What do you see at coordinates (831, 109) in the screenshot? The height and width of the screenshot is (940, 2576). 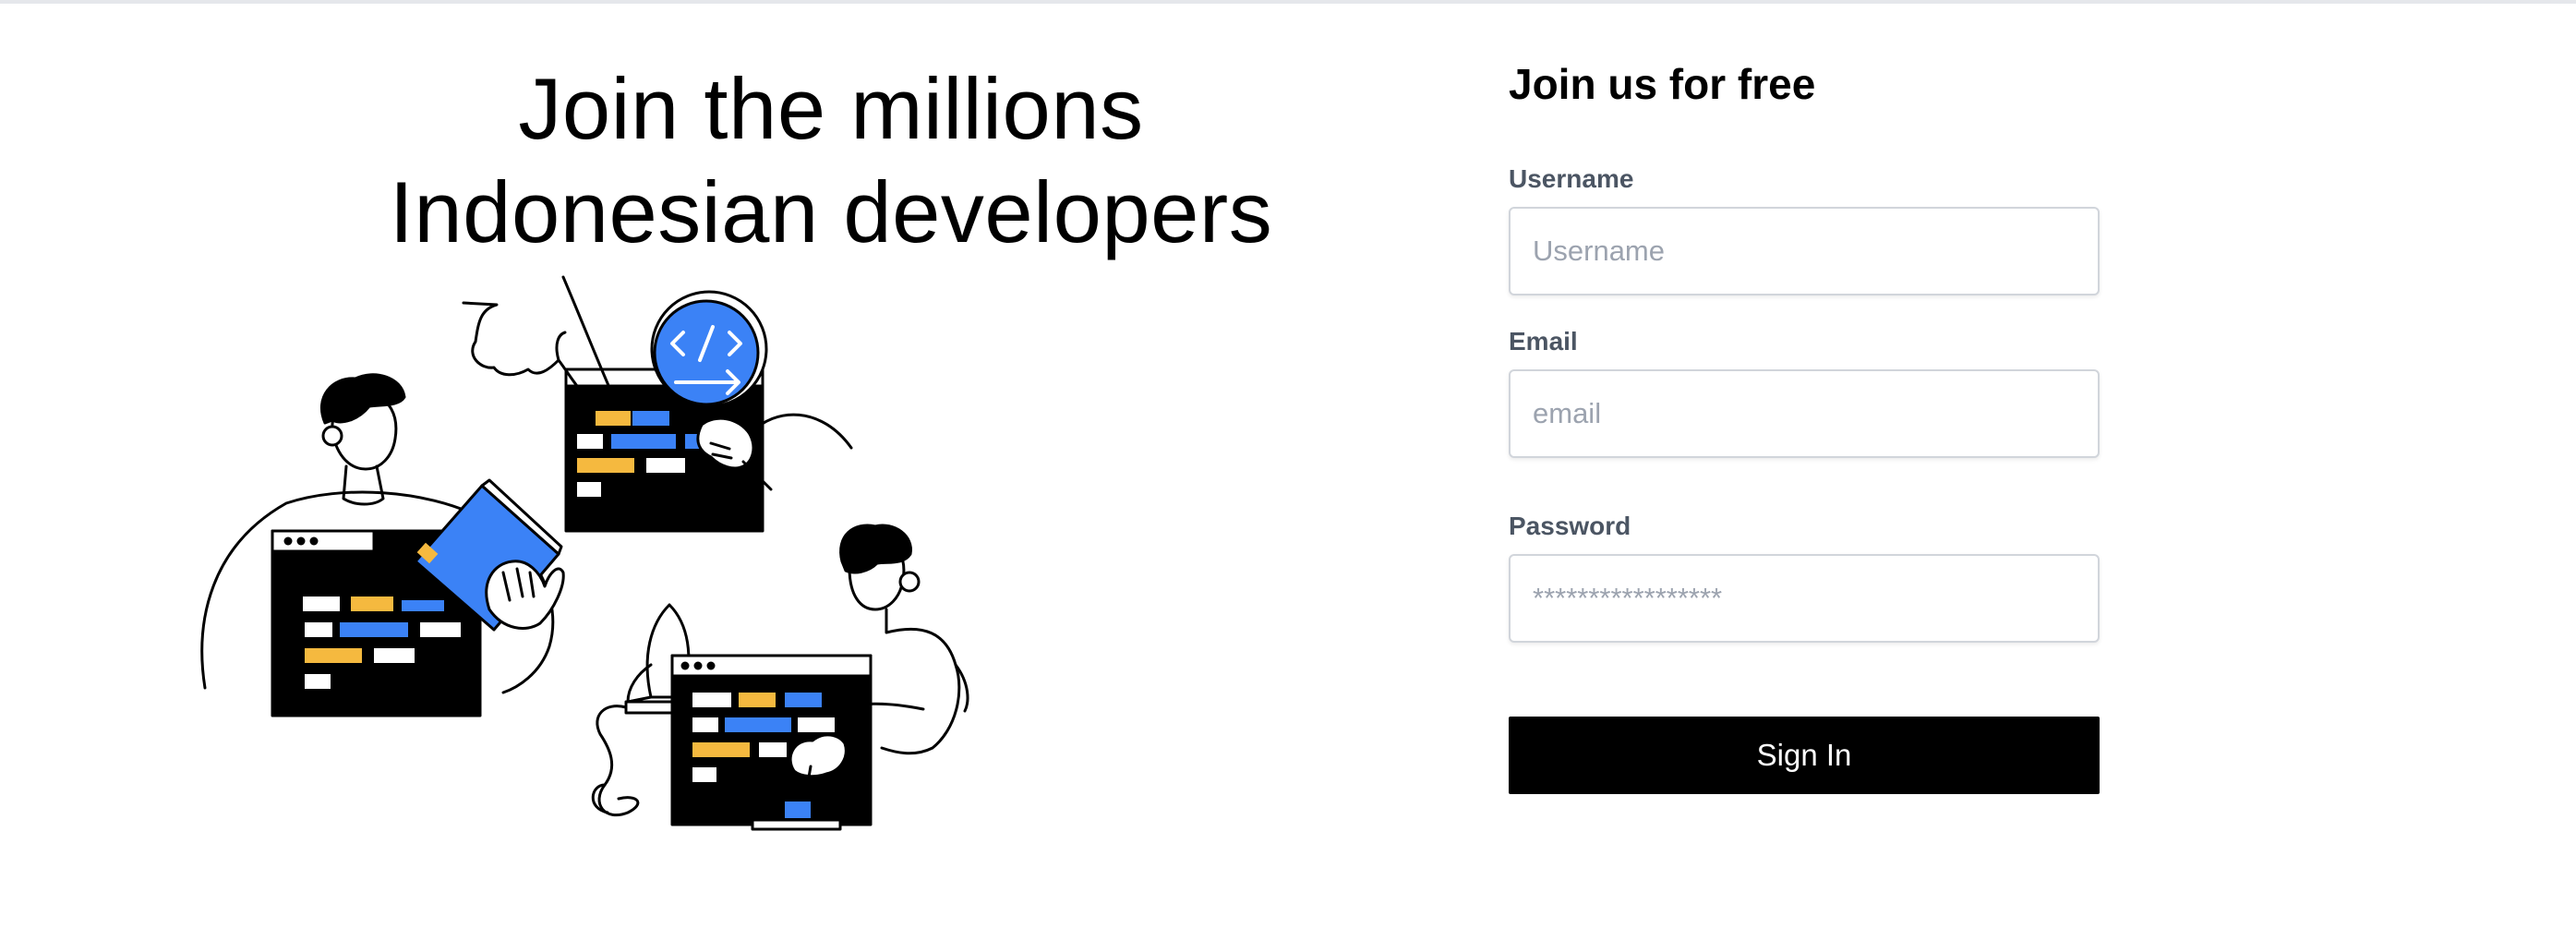 I see `hero-title-line-1: Join the millions` at bounding box center [831, 109].